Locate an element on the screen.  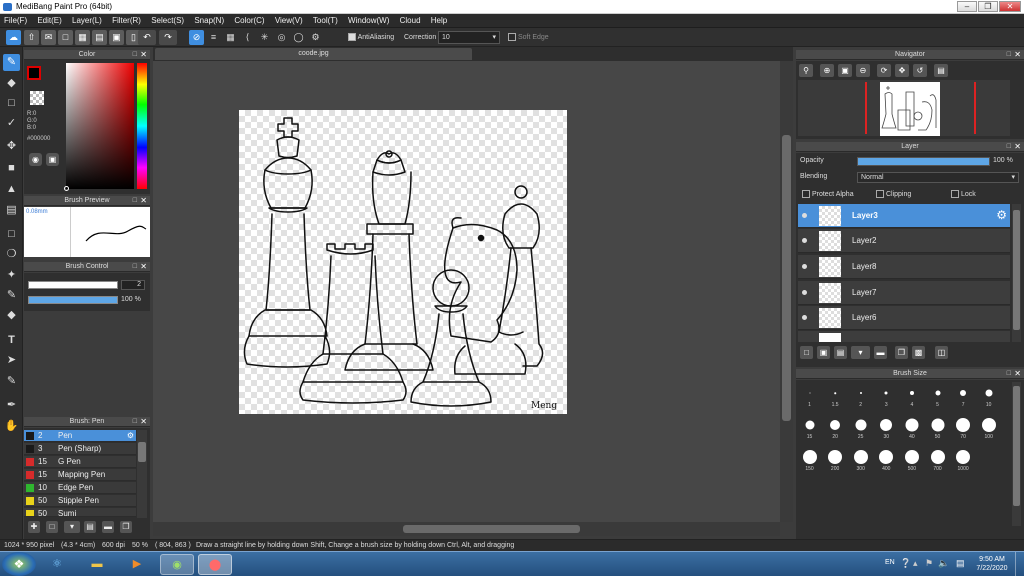
layer-row-partial is located at coordinates (904, 336).